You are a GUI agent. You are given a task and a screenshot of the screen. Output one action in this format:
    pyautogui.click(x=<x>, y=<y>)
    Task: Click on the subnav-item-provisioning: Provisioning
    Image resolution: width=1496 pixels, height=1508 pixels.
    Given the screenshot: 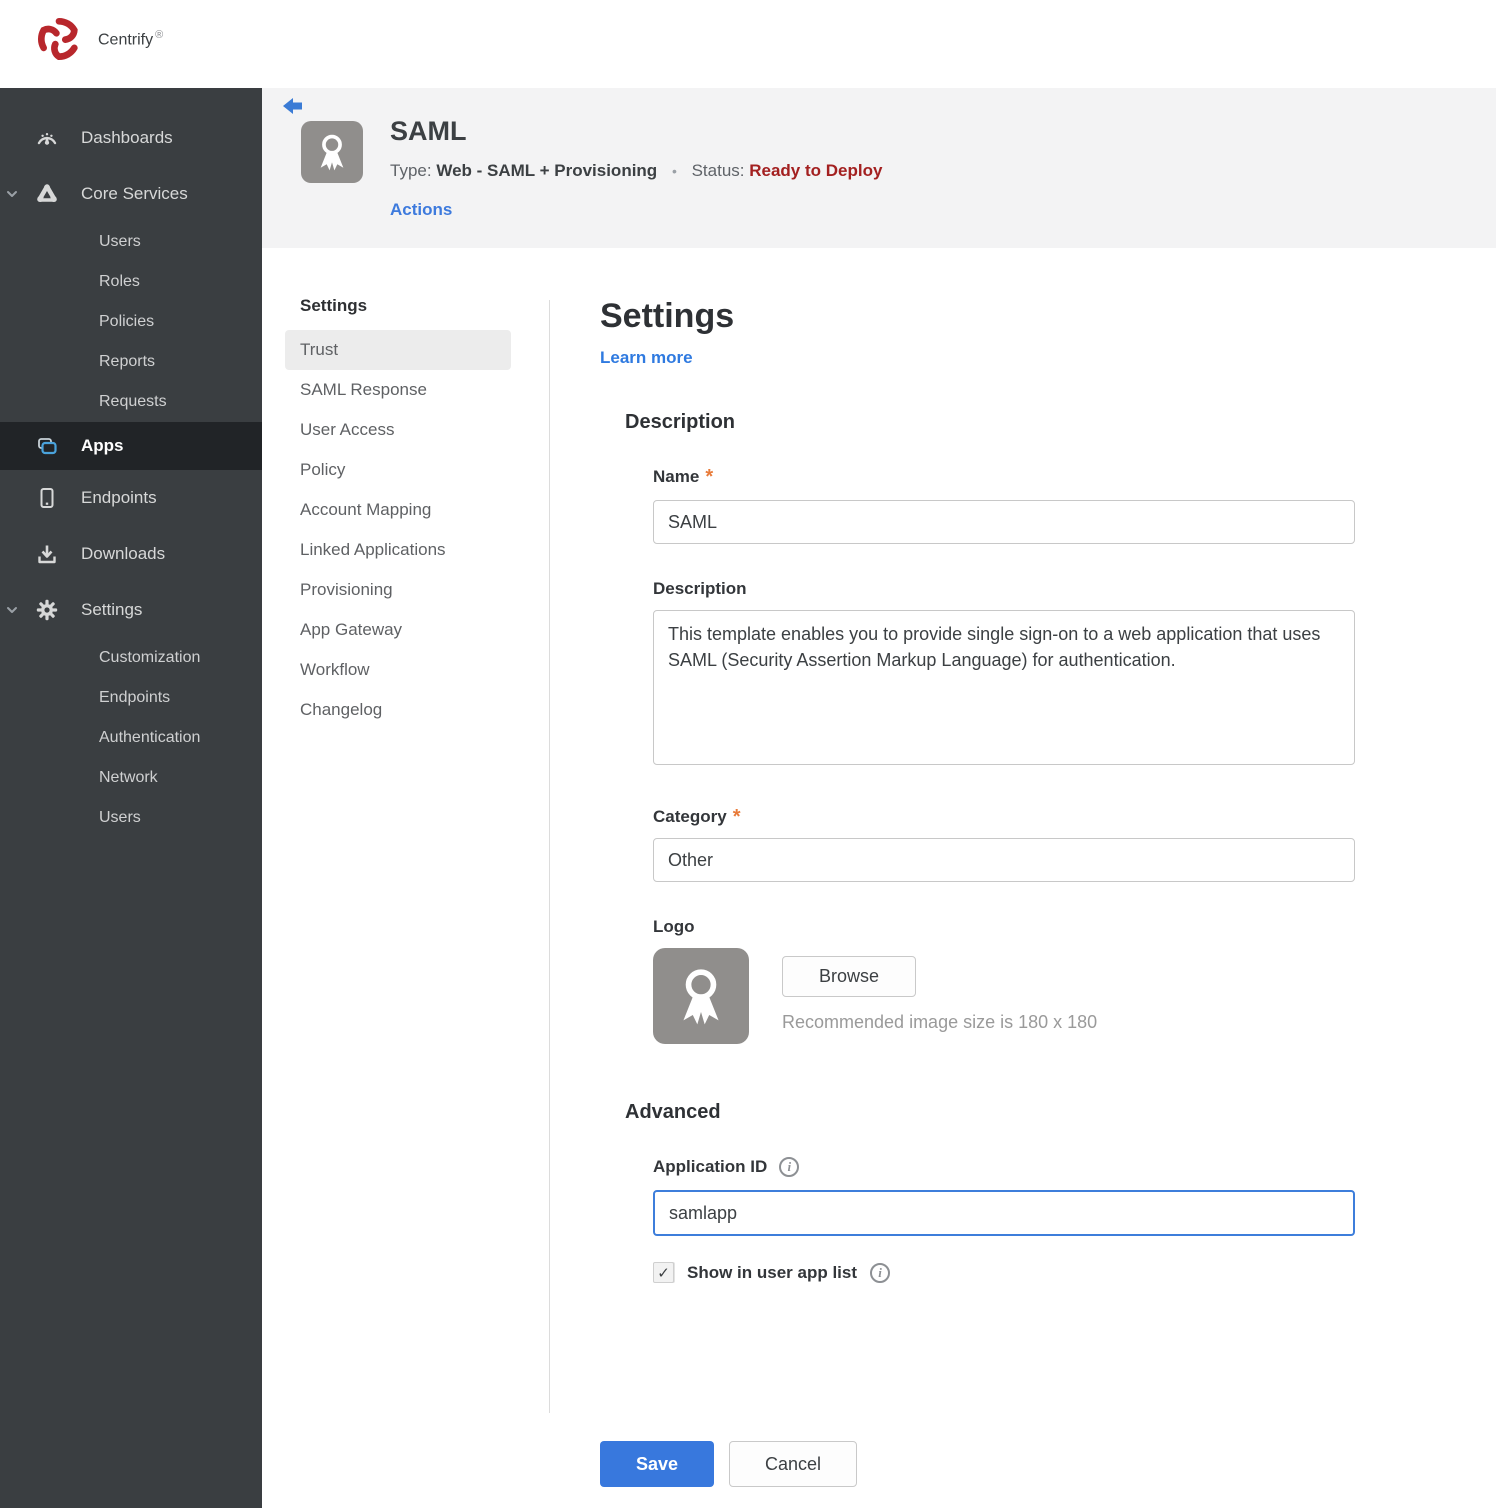 What is the action you would take?
    pyautogui.click(x=398, y=590)
    